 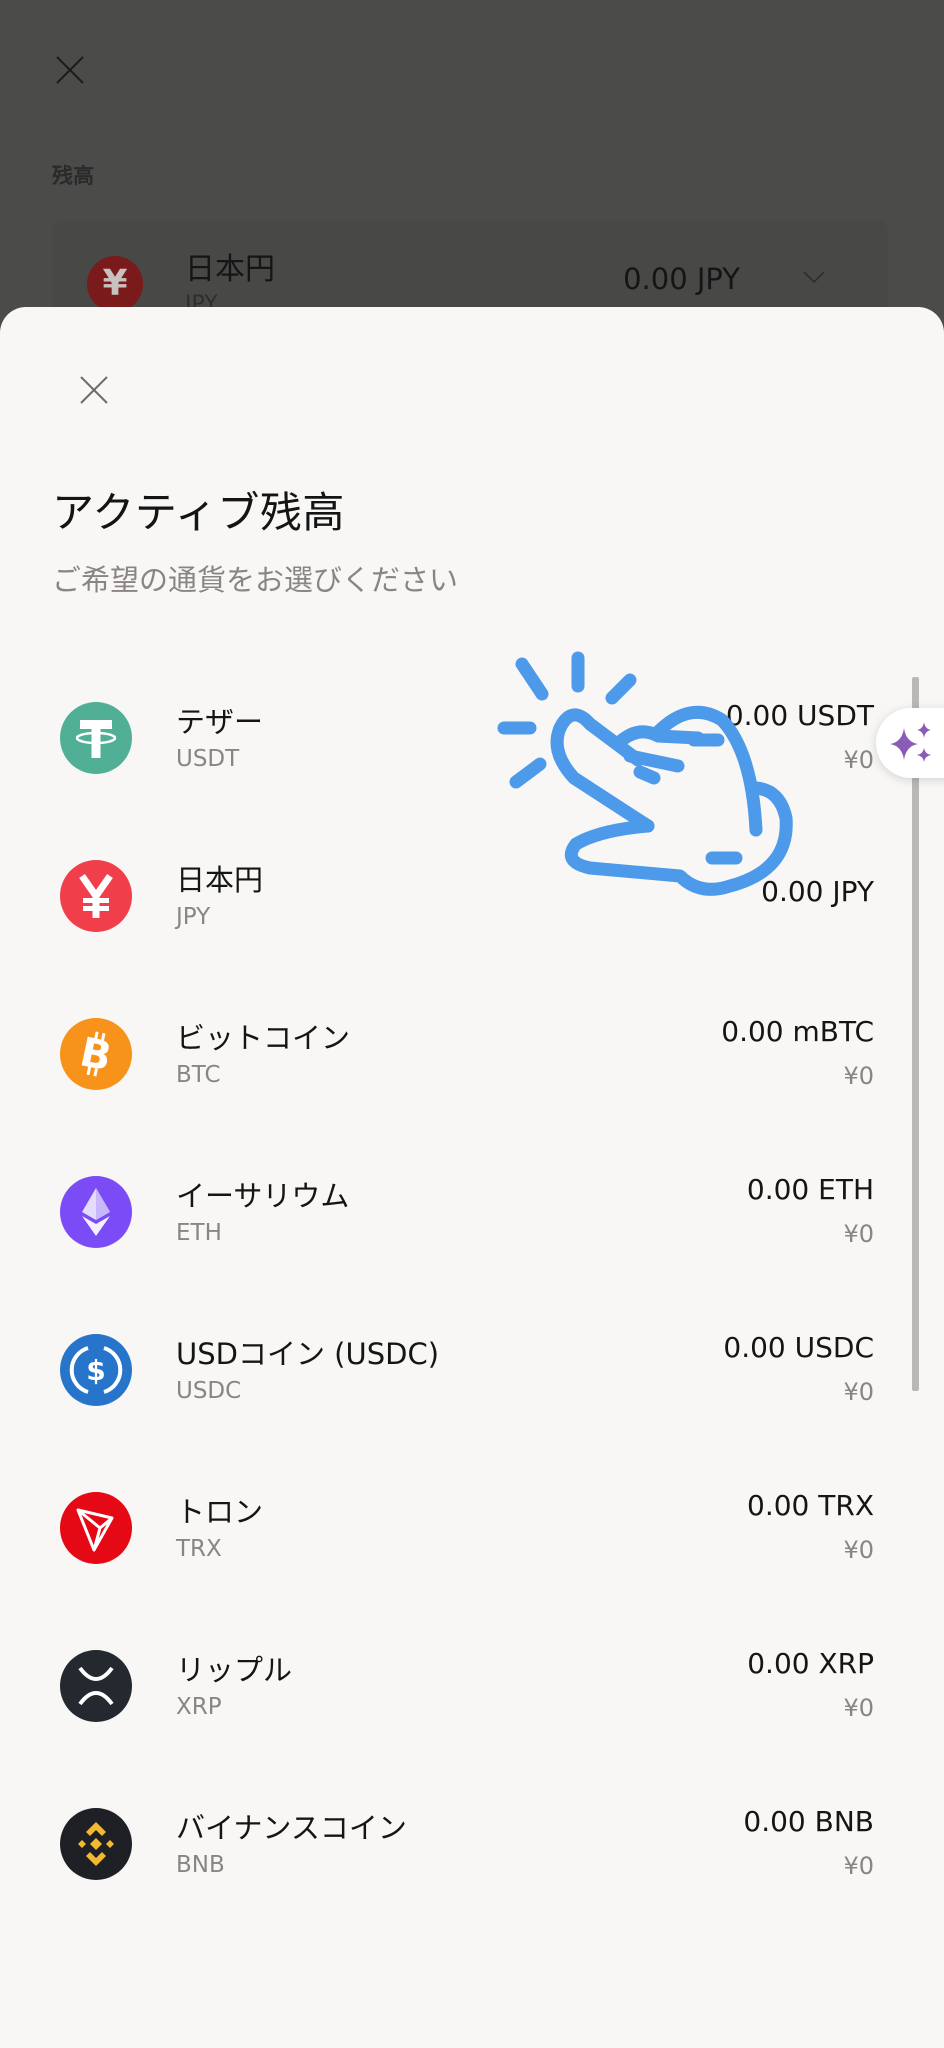 What do you see at coordinates (263, 1038) in the screenshot?
I see `currency-name: ビットコイン` at bounding box center [263, 1038].